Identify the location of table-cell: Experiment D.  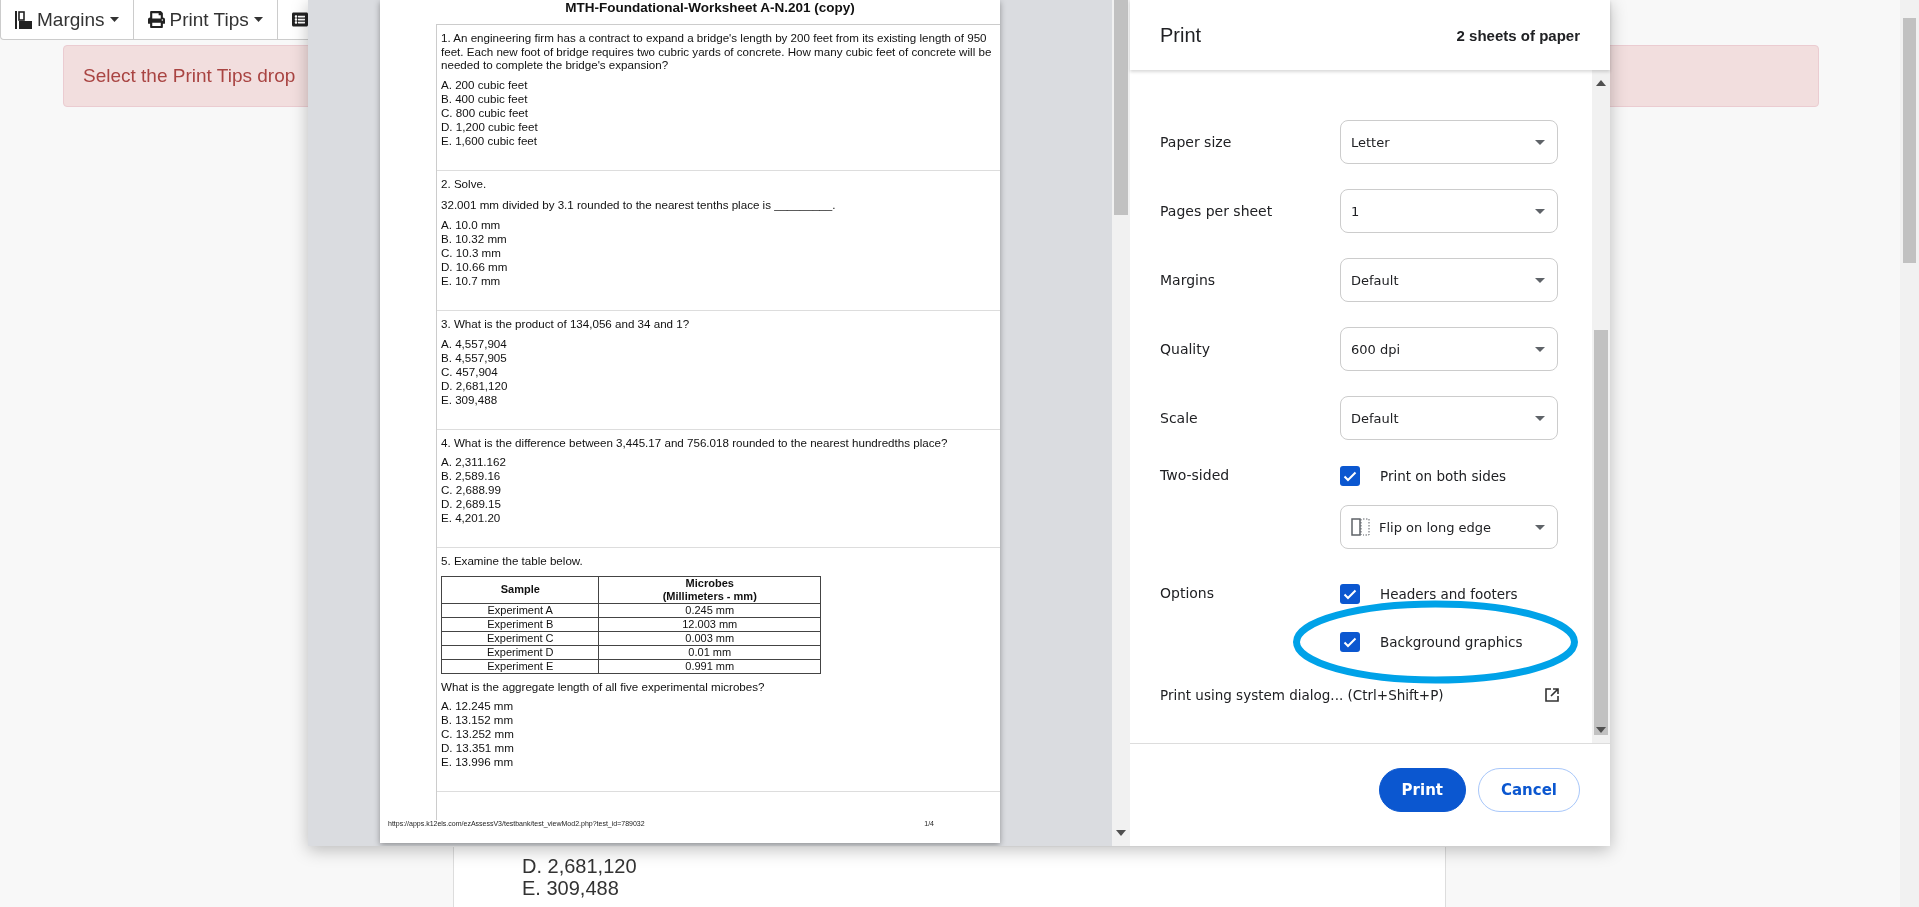
(520, 652).